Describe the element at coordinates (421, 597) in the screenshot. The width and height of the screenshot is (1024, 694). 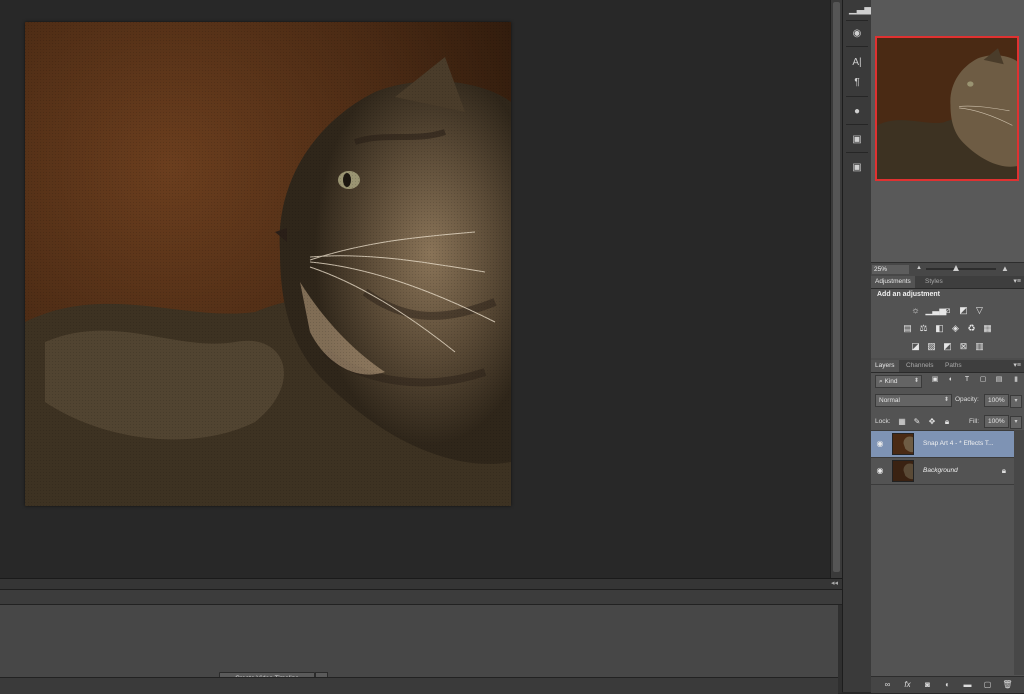
I see `timeline-tab-strip` at that location.